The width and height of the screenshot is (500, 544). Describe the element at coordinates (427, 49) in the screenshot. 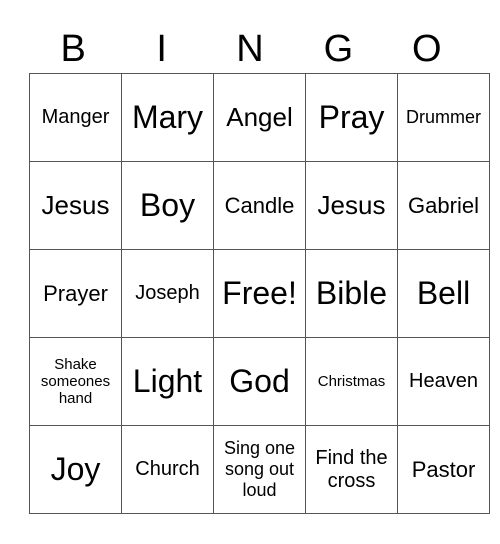

I see `header-letter-o: O` at that location.